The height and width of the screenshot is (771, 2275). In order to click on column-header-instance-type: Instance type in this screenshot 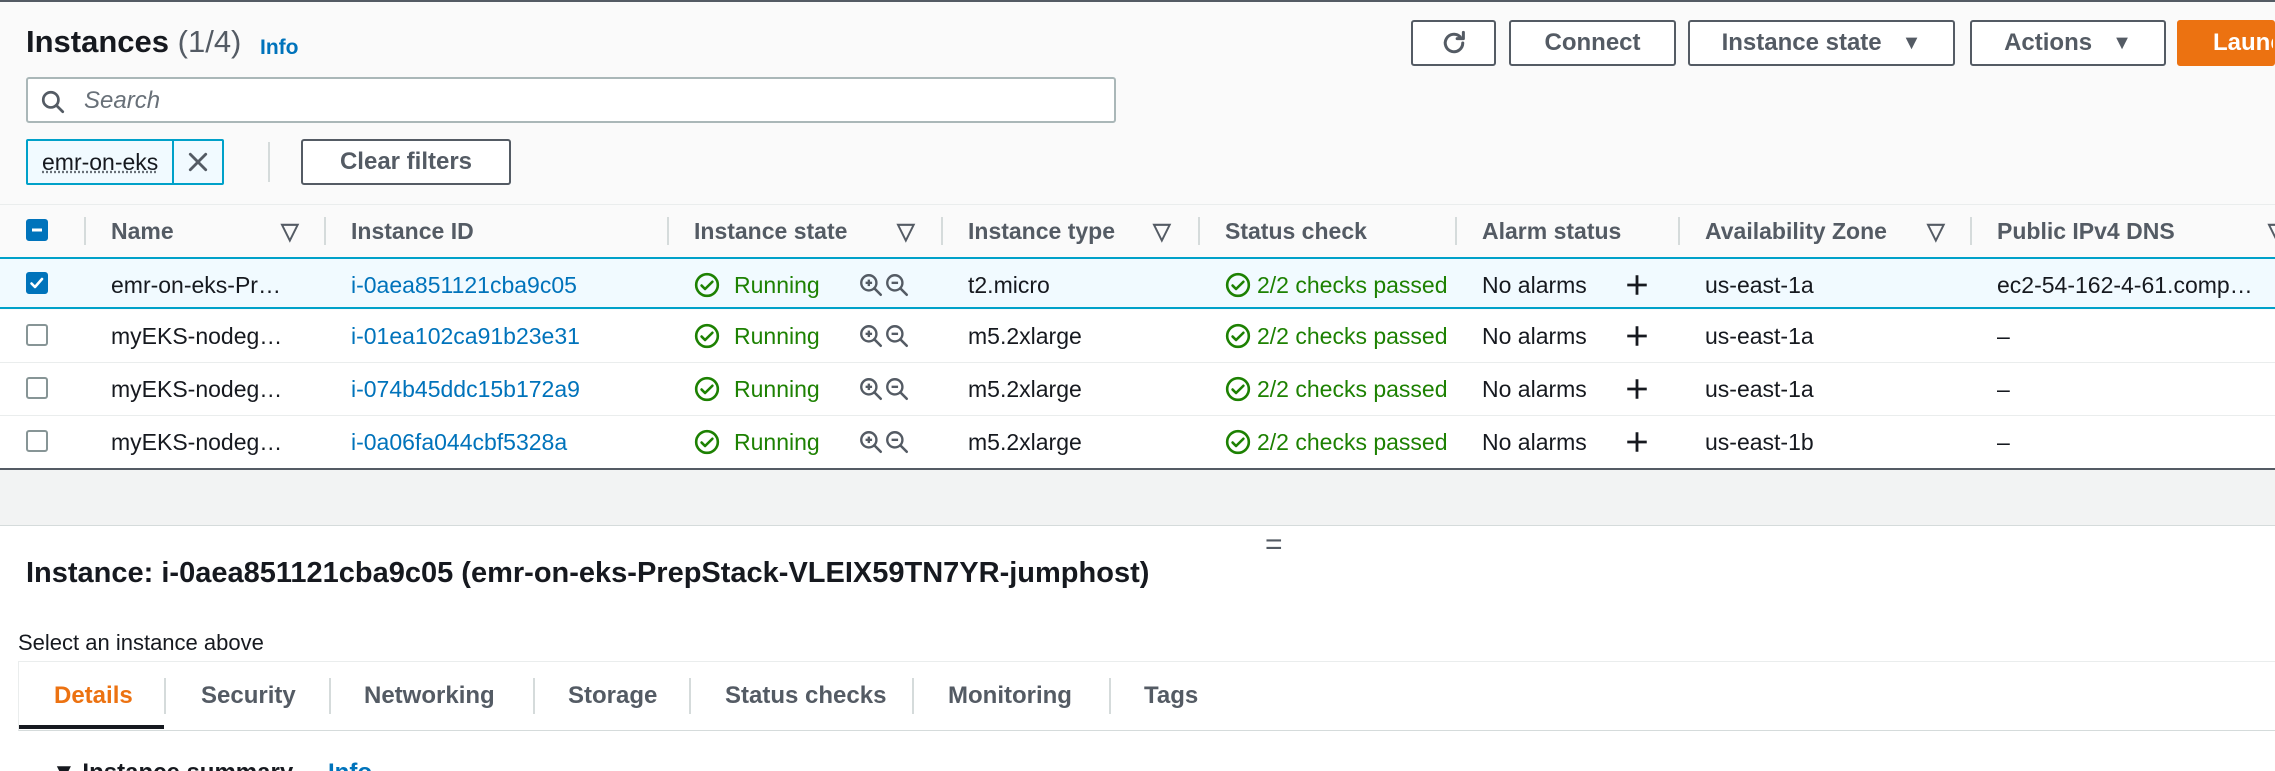, I will do `click(1041, 231)`.